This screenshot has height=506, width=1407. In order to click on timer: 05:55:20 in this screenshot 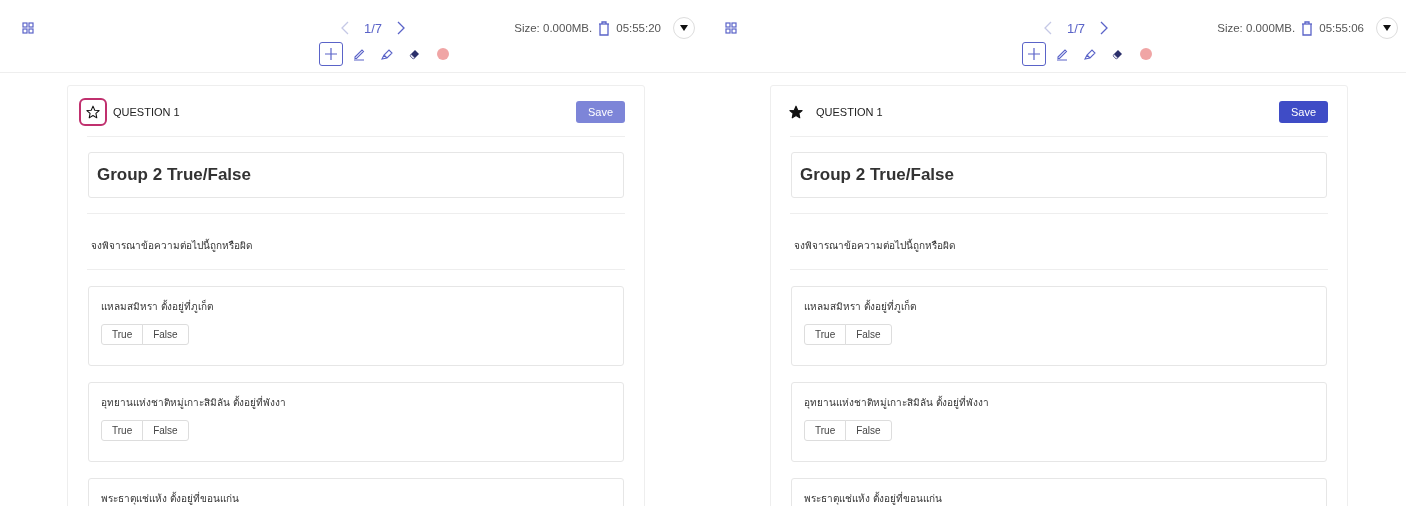, I will do `click(638, 28)`.